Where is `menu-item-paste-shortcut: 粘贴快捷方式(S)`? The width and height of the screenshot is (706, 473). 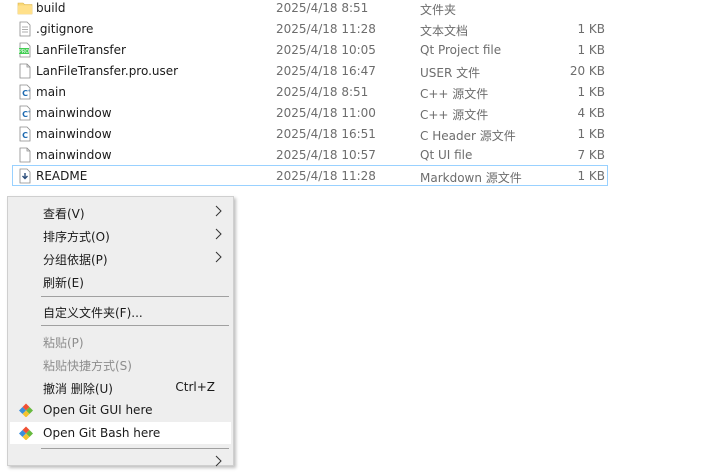
menu-item-paste-shortcut: 粘贴快捷方式(S) is located at coordinates (120, 364).